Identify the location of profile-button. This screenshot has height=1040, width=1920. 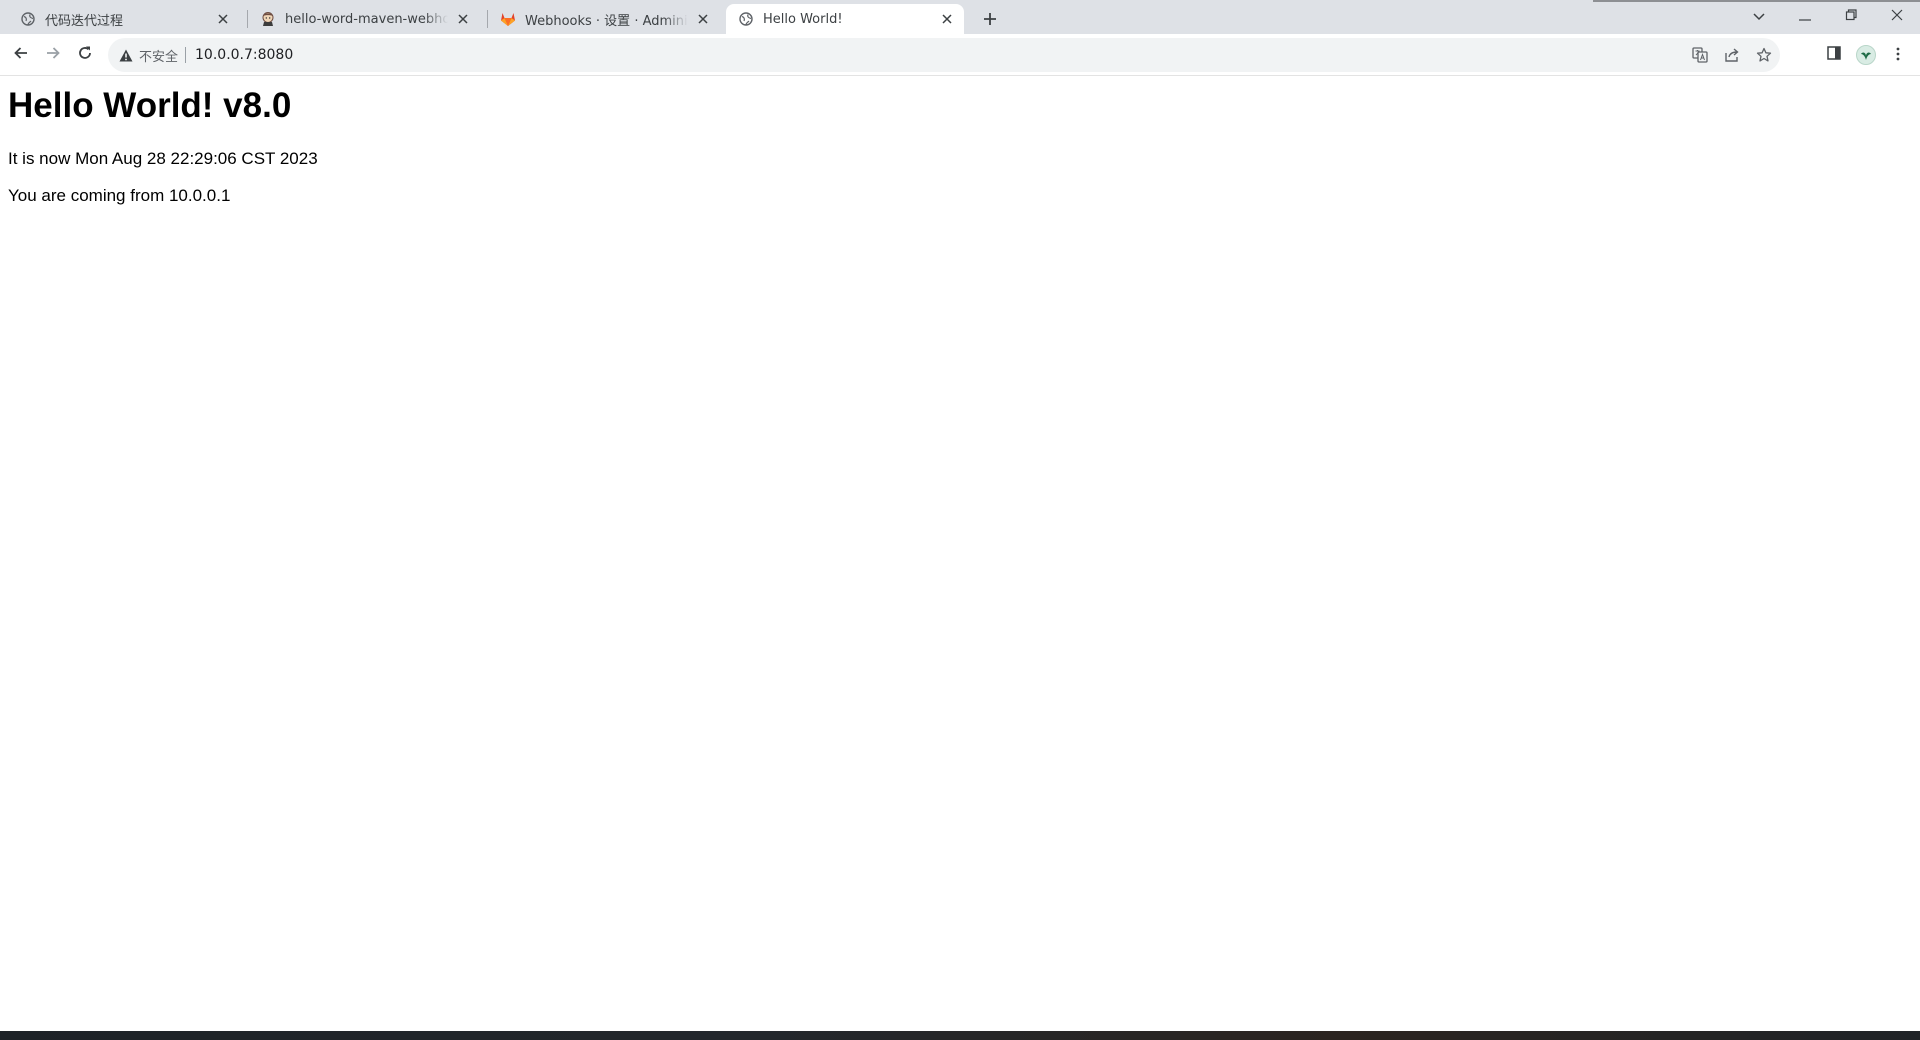
(1866, 55).